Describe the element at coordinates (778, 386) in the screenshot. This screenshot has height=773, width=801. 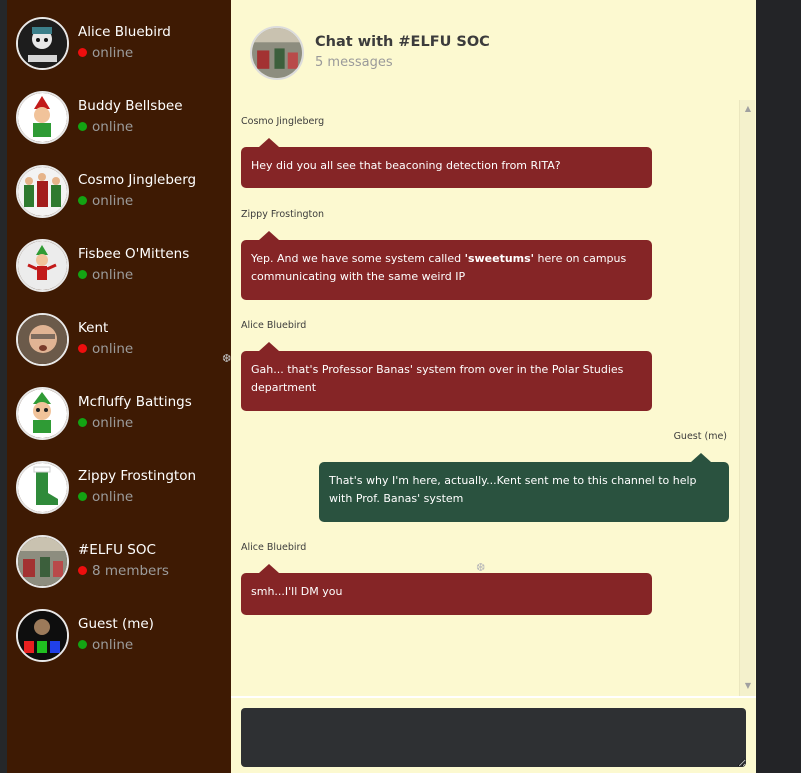
I see `window-right-edge` at that location.